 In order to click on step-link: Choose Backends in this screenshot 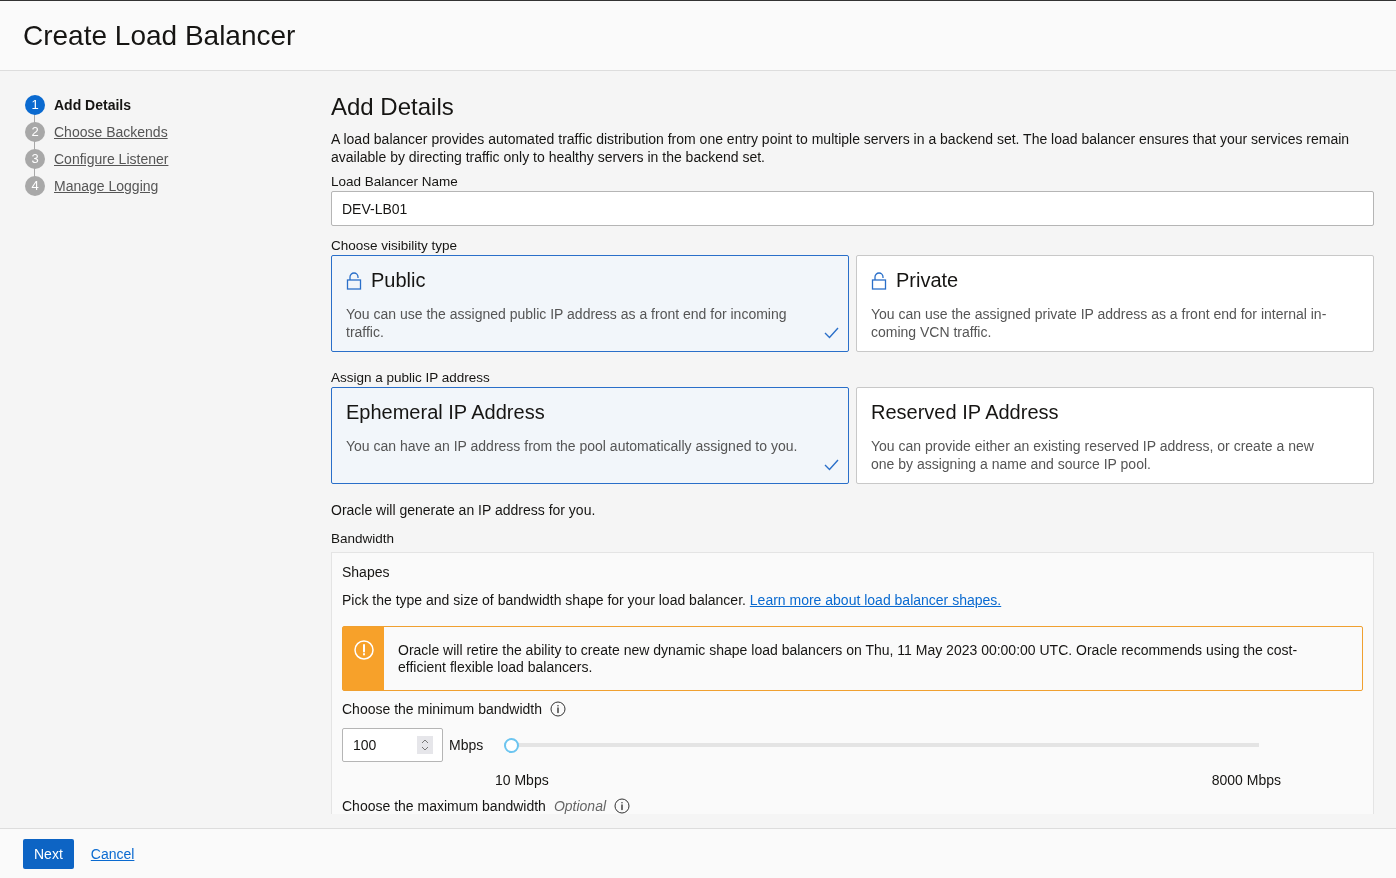, I will do `click(111, 131)`.